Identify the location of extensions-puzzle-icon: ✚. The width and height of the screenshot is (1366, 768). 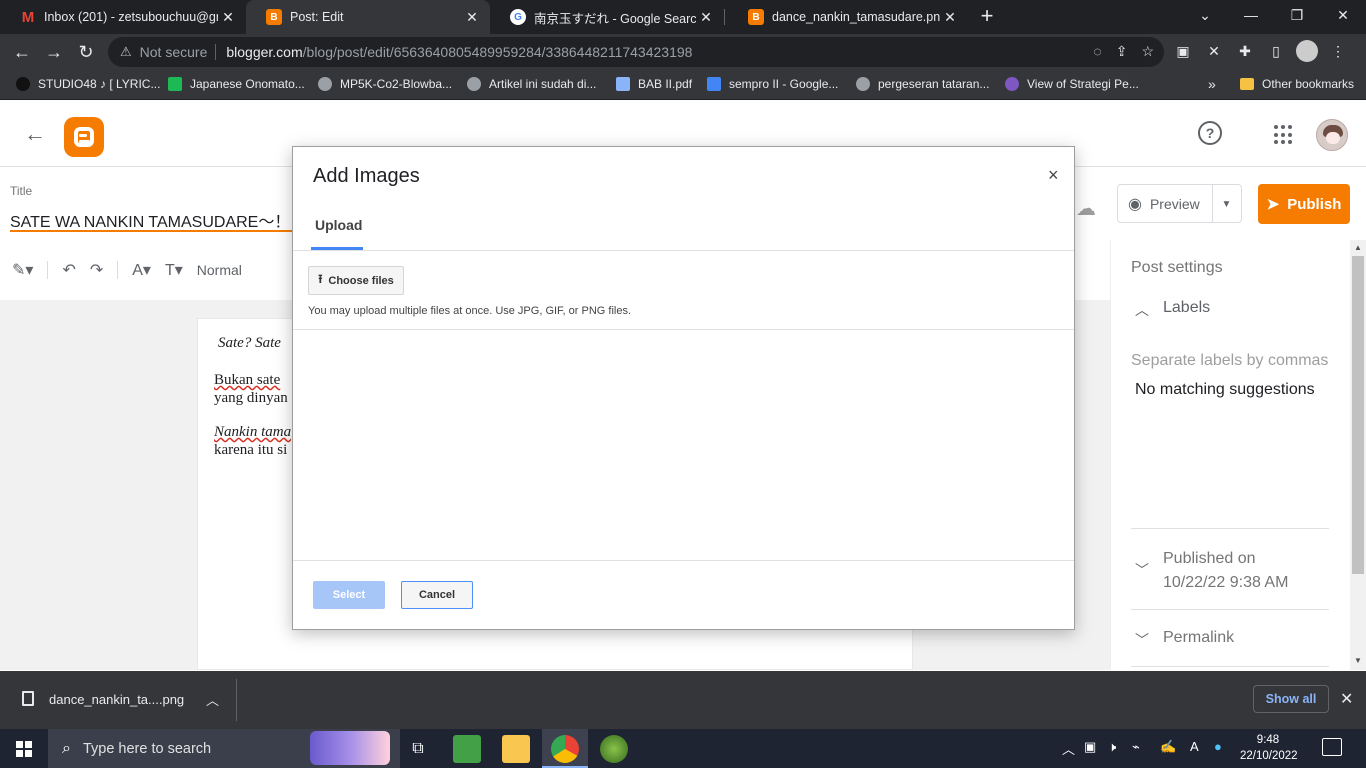
(1245, 51).